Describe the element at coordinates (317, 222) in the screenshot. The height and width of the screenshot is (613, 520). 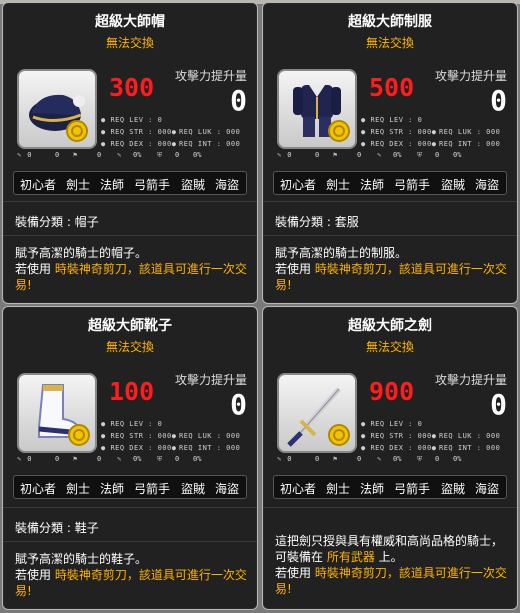
I see `equip-category: 裝備分類 : 套服` at that location.